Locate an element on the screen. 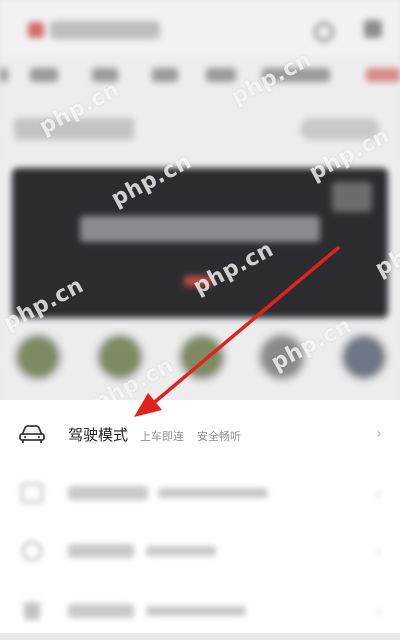  driving-mode-title: 驾驶模式 is located at coordinates (98, 435).